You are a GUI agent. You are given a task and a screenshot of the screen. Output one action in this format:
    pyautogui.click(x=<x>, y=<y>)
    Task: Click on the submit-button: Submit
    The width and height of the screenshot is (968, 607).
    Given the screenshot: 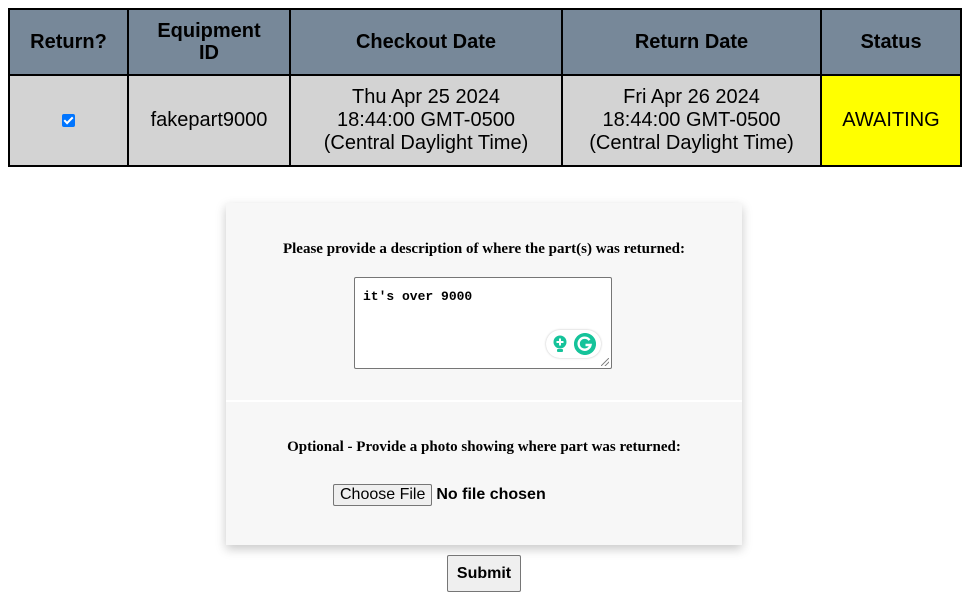 What is the action you would take?
    pyautogui.click(x=484, y=573)
    